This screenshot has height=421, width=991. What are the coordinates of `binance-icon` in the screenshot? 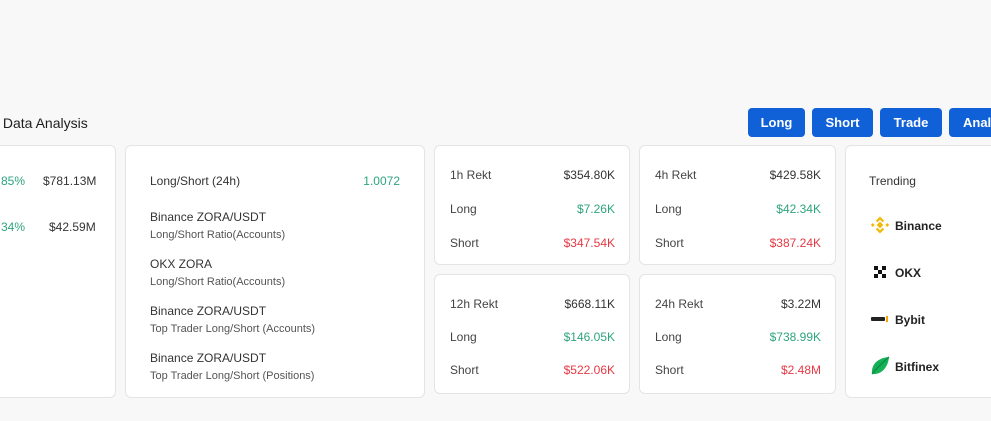 It's located at (880, 225).